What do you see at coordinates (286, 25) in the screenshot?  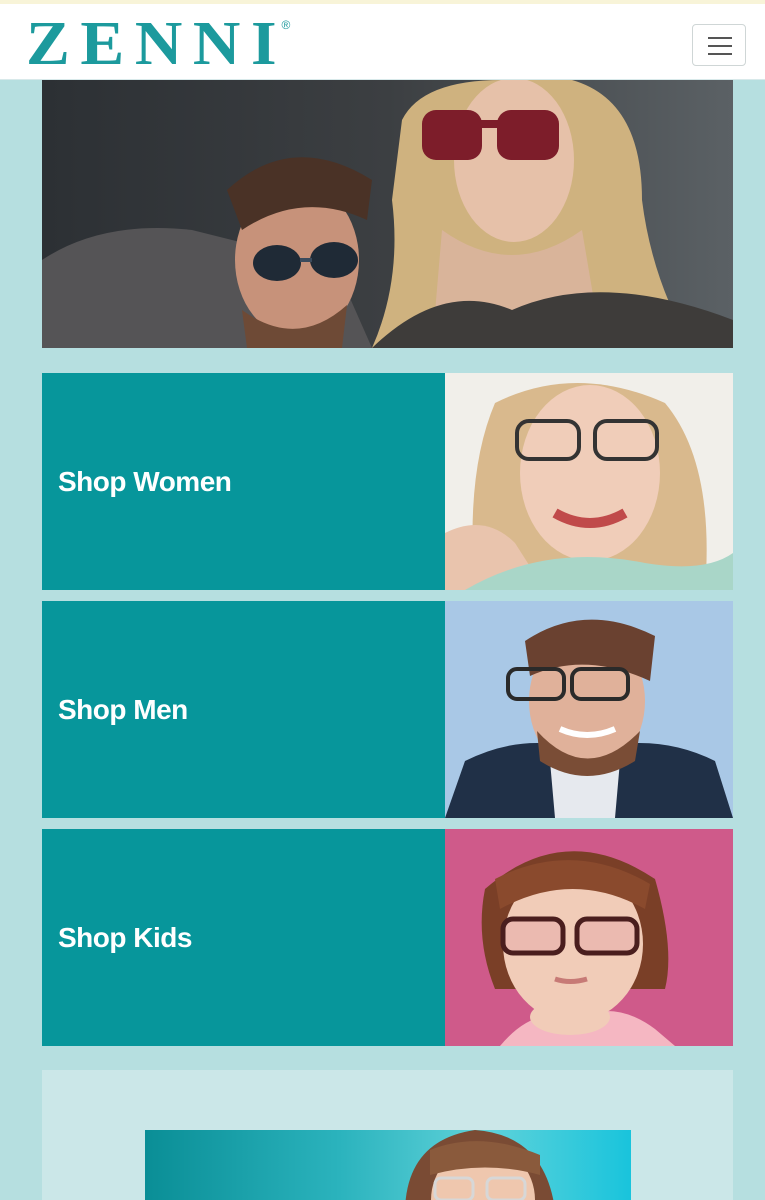 I see `registered-mark: ®` at bounding box center [286, 25].